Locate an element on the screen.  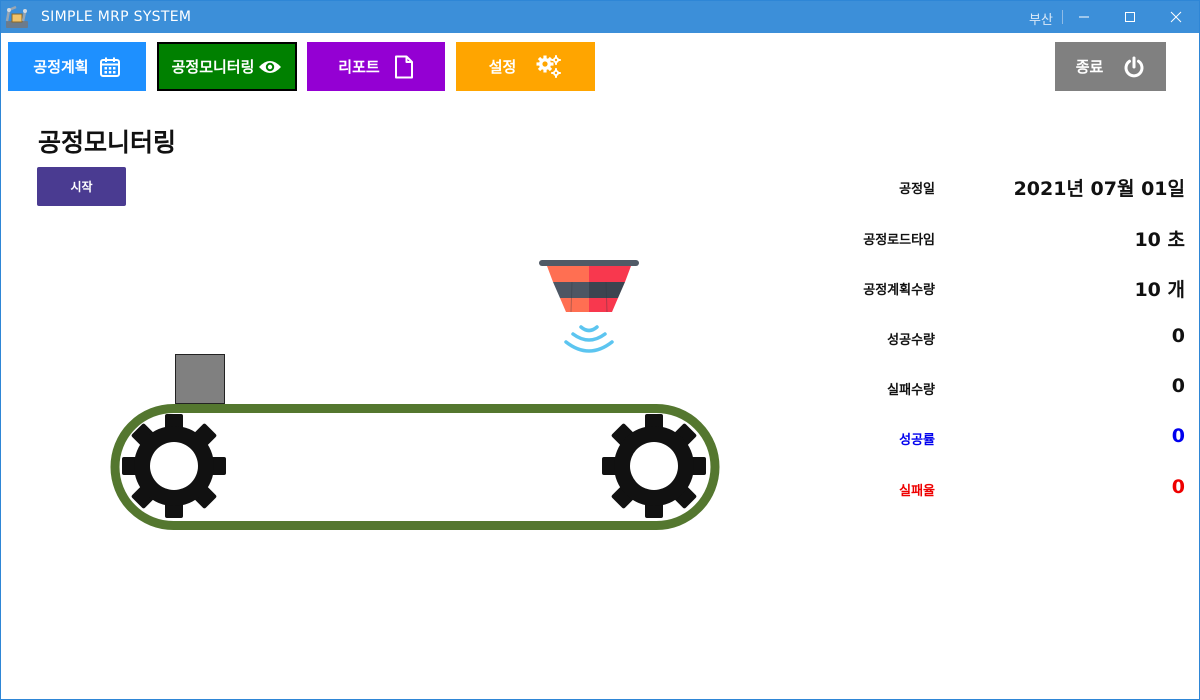
planned-qty-label: 공정계획수량 is located at coordinates (899, 290).